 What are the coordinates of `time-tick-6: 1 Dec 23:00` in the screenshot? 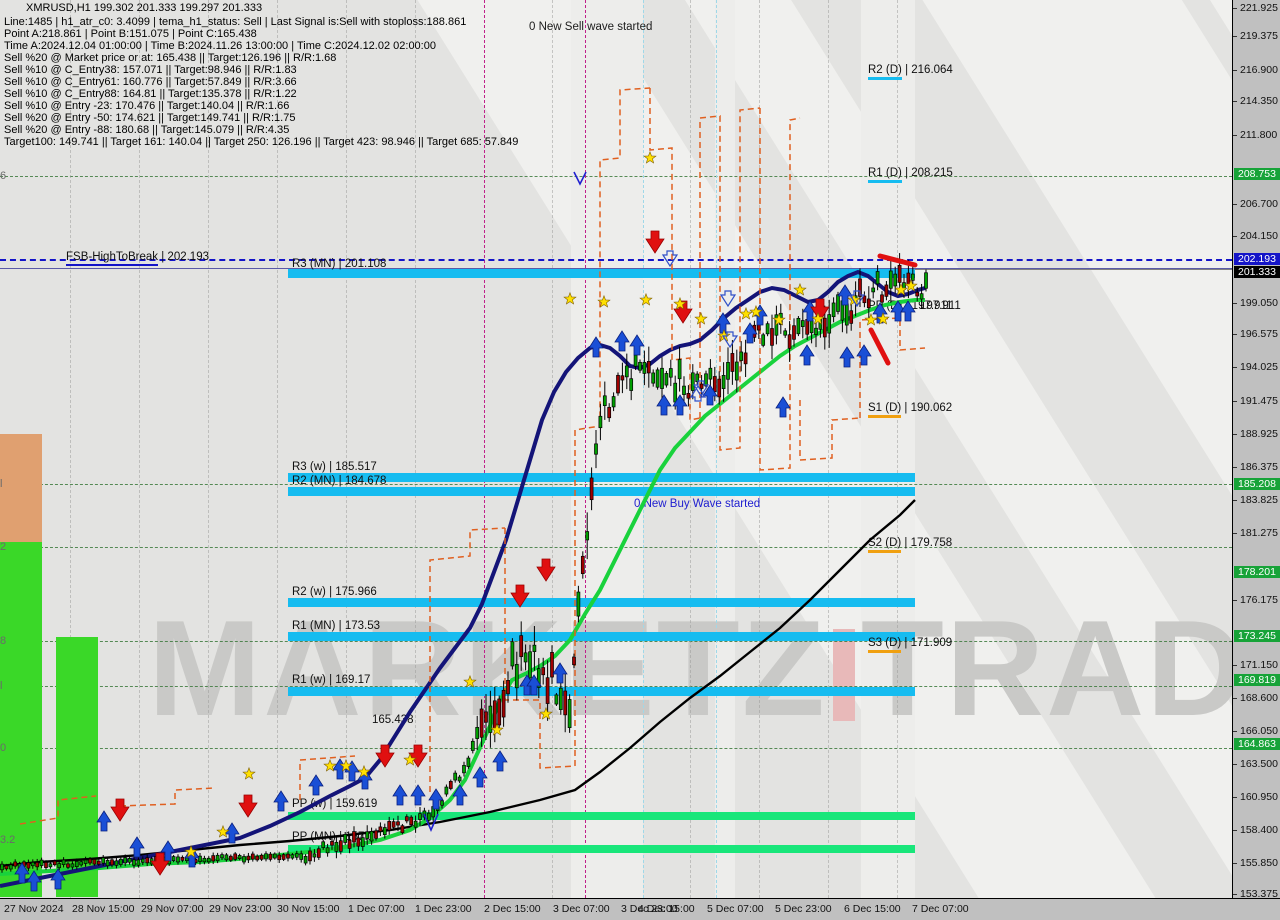 It's located at (443, 909).